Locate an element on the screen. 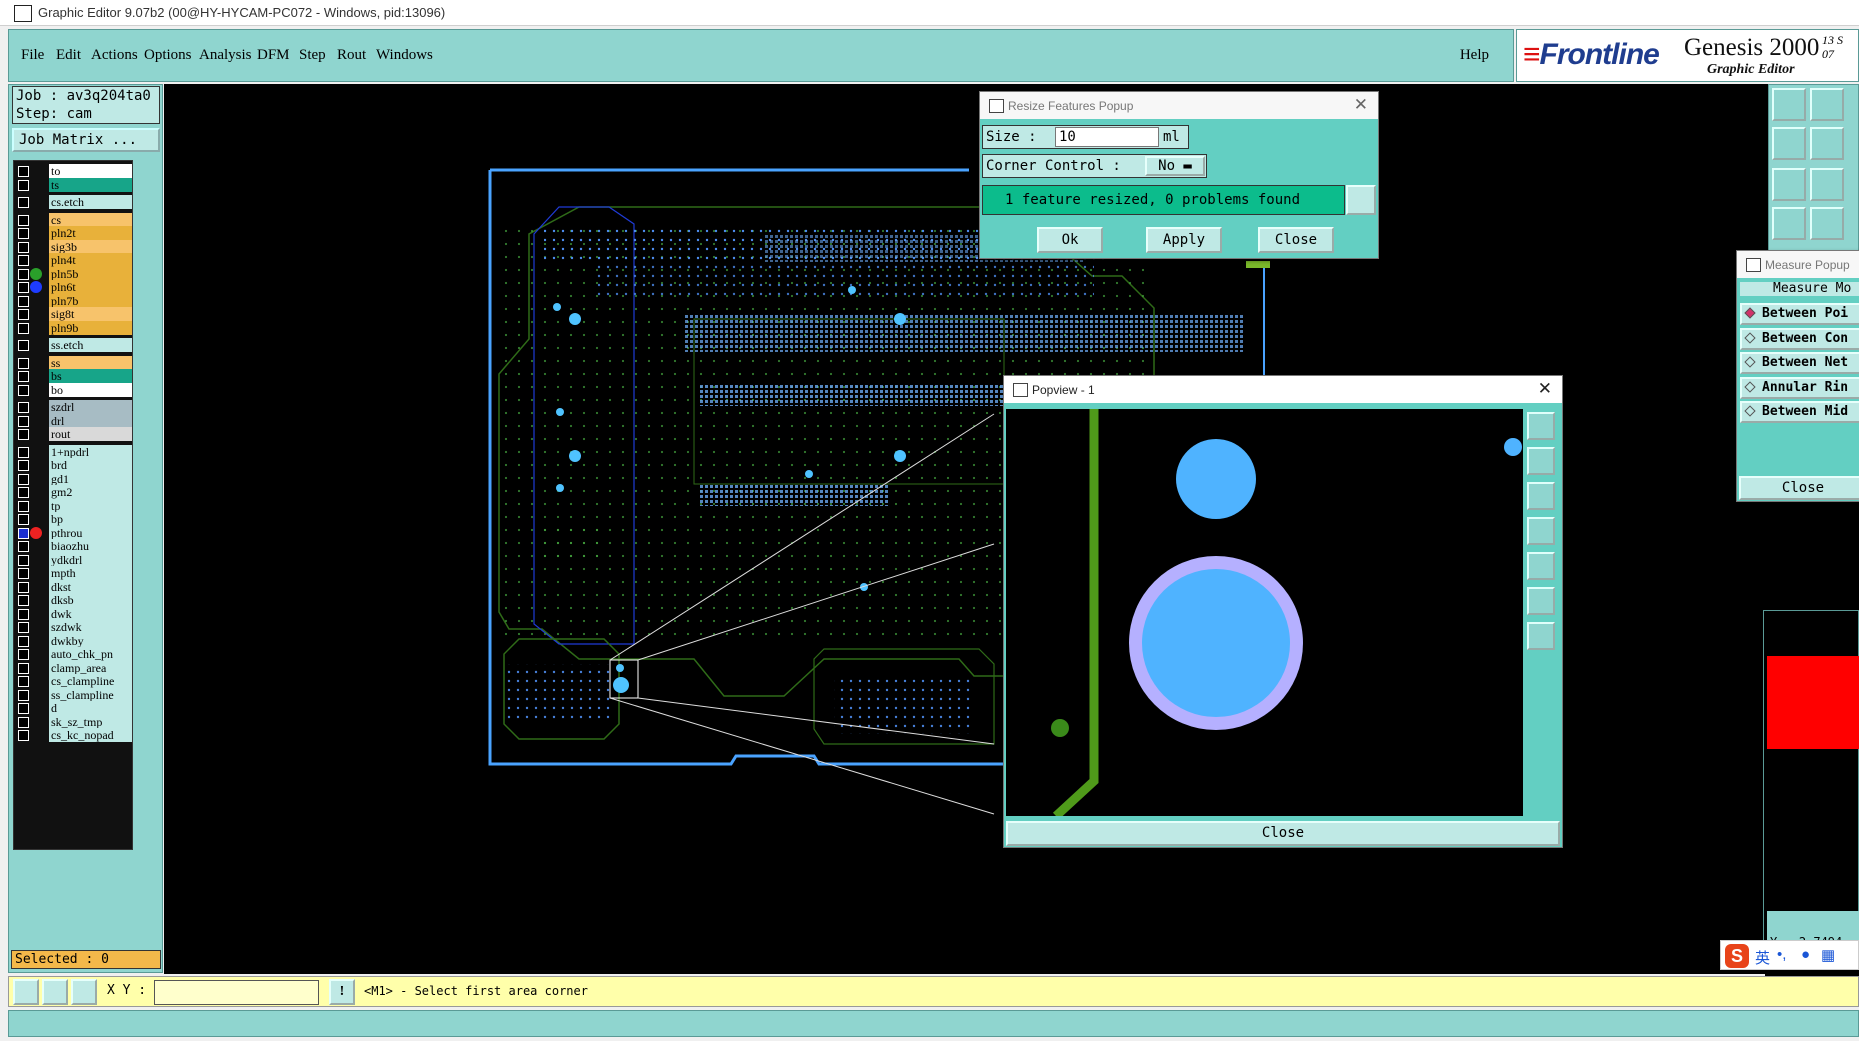 The width and height of the screenshot is (1859, 1041). layer-row-cs.etch: cs.etch is located at coordinates (73, 202).